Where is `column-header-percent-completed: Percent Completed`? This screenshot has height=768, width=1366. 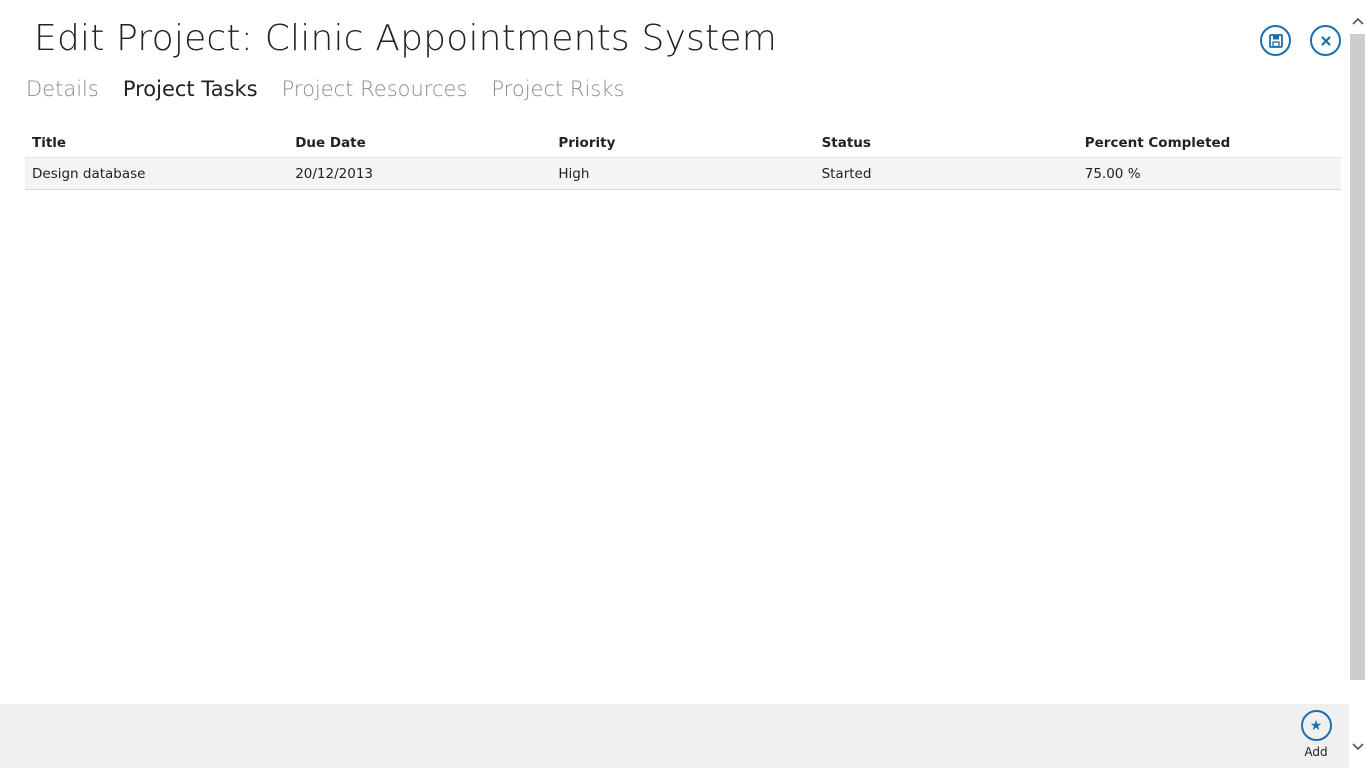 column-header-percent-completed: Percent Completed is located at coordinates (1209, 143).